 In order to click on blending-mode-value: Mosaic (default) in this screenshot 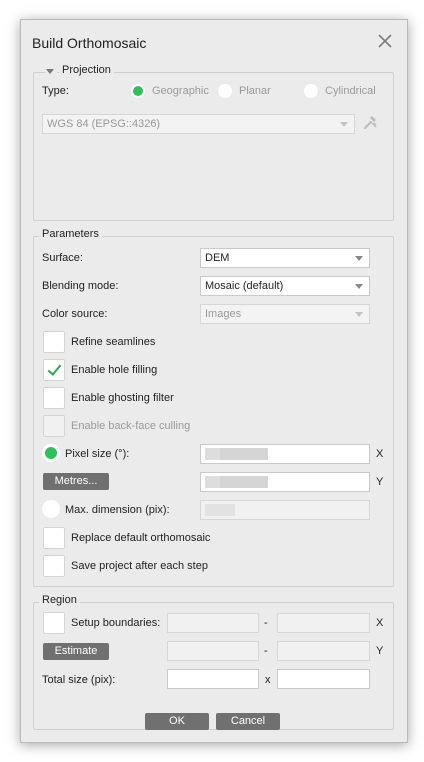, I will do `click(244, 286)`.